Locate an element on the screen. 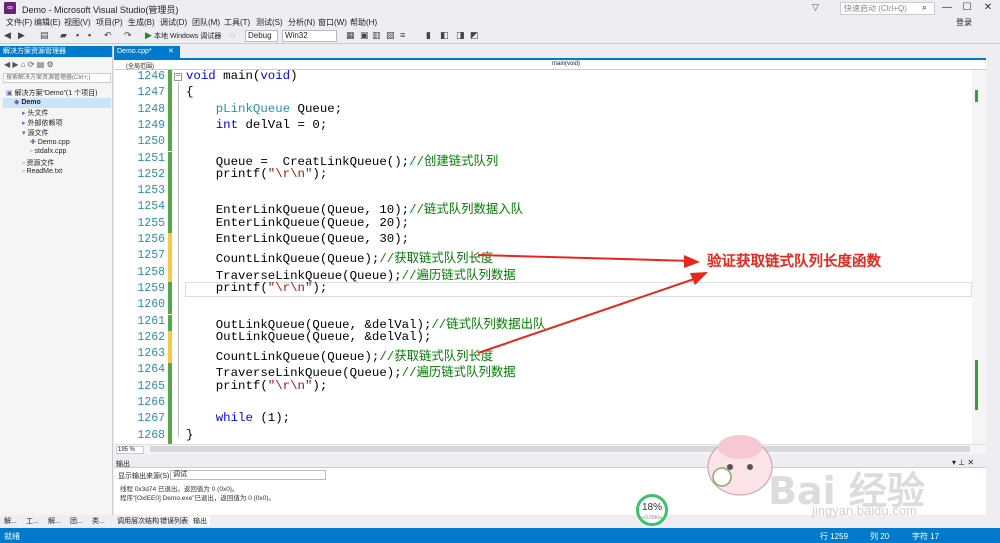 Image resolution: width=1000 pixels, height=543 pixels. speed-badge: 18% +0.09K/s is located at coordinates (652, 510).